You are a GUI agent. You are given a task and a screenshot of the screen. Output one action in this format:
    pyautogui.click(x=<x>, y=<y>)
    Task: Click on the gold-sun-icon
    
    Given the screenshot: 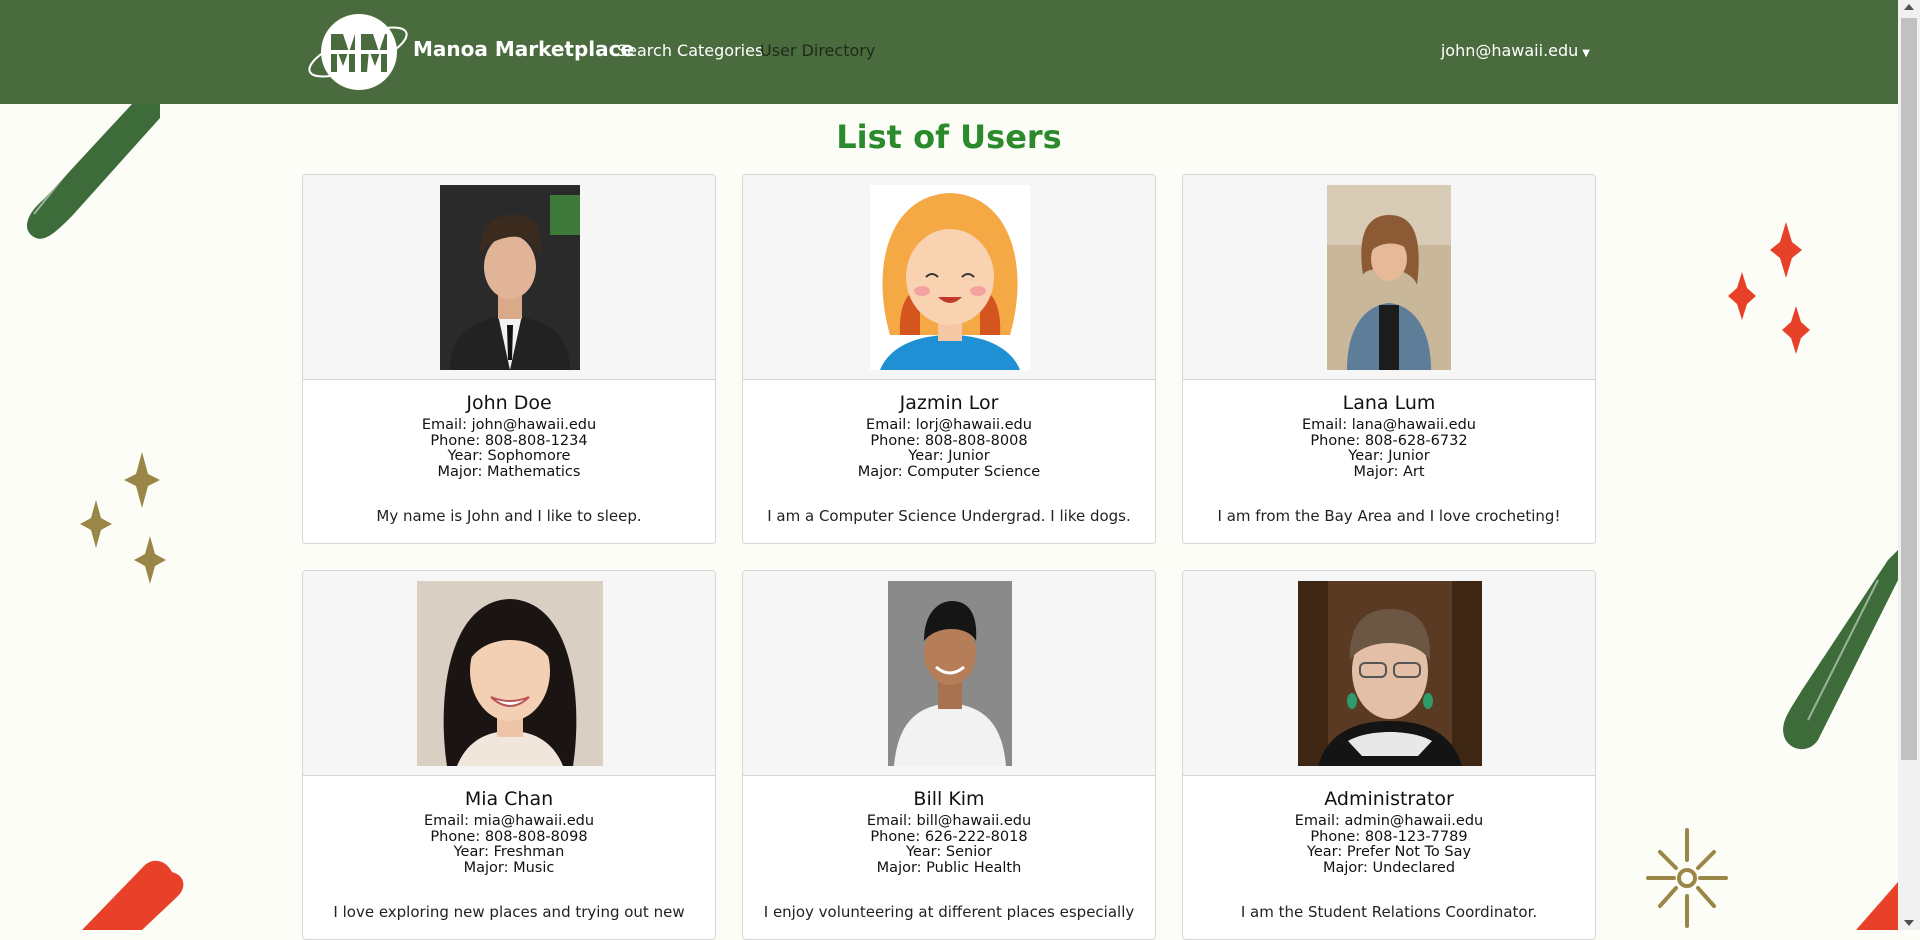 What is the action you would take?
    pyautogui.click(x=1687, y=878)
    